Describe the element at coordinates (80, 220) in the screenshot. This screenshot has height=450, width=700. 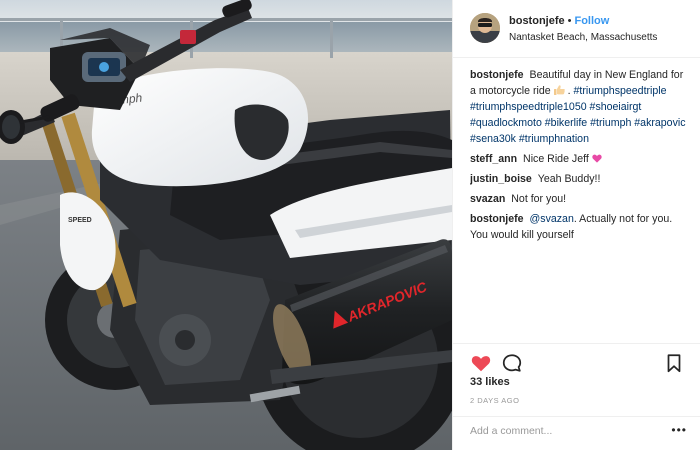
I see `svg-text: SPEED` at that location.